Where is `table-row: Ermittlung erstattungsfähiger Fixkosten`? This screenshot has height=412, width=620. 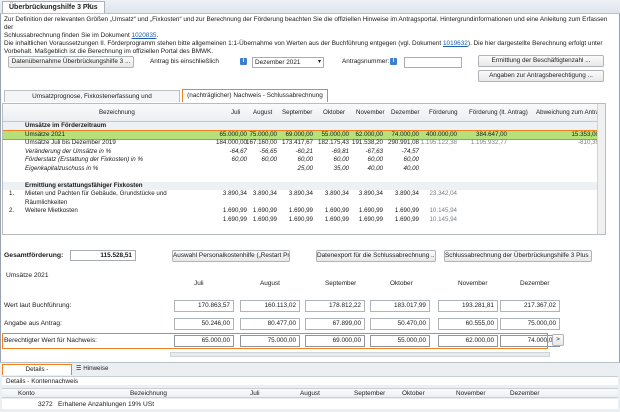 table-row: Ermittlung erstattungsfähiger Fixkosten is located at coordinates (304, 185).